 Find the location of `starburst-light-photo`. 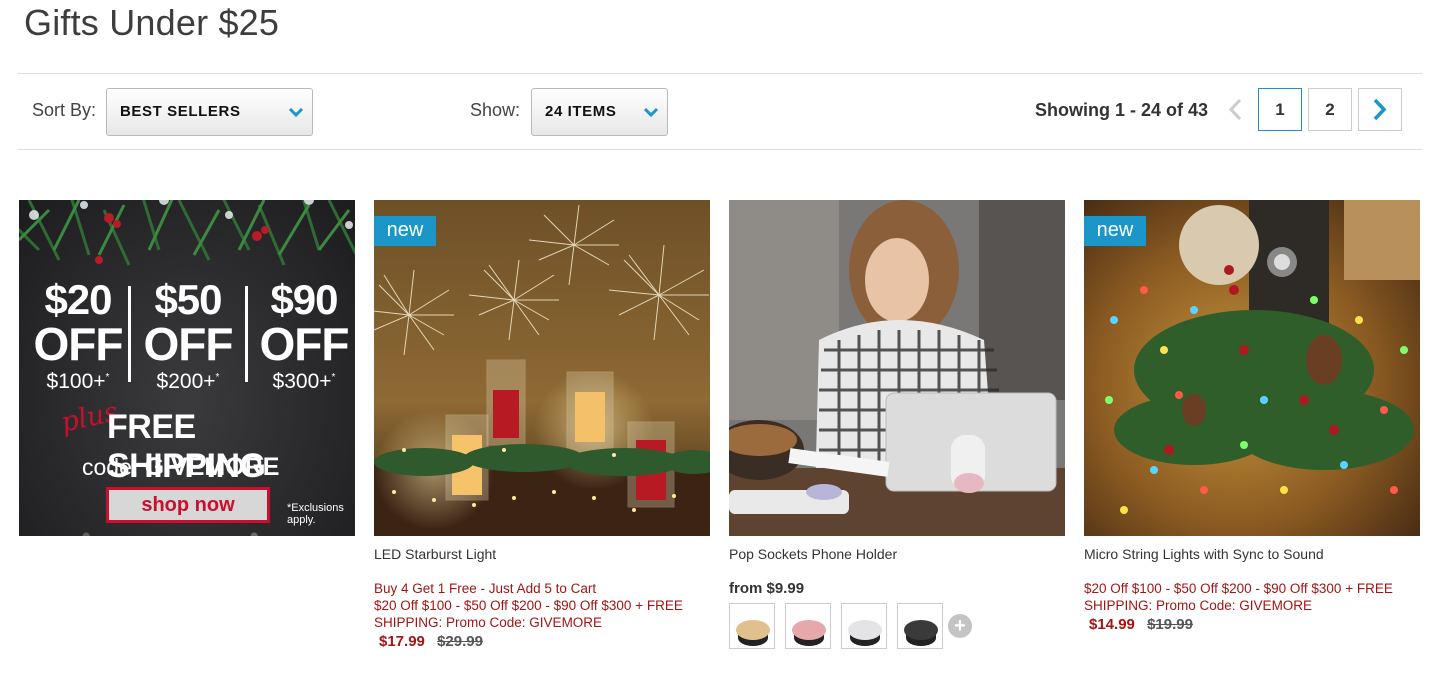

starburst-light-photo is located at coordinates (542, 368).